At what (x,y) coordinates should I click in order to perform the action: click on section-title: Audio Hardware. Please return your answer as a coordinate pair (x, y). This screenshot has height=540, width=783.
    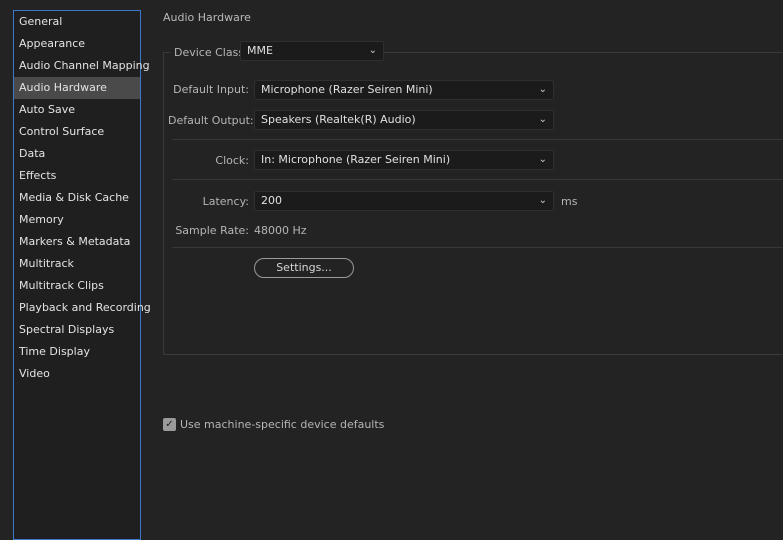
    Looking at the image, I should click on (207, 17).